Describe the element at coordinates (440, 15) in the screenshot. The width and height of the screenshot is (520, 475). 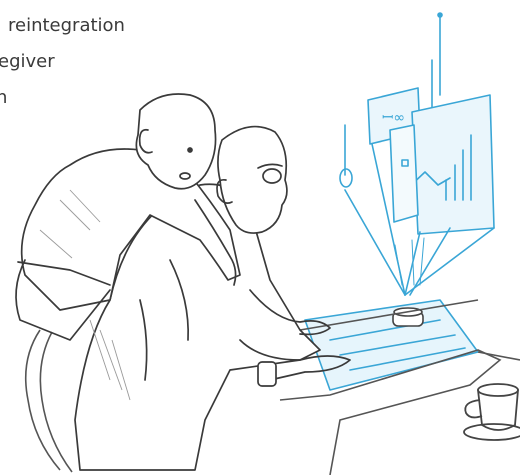
I see `antenna-dot` at that location.